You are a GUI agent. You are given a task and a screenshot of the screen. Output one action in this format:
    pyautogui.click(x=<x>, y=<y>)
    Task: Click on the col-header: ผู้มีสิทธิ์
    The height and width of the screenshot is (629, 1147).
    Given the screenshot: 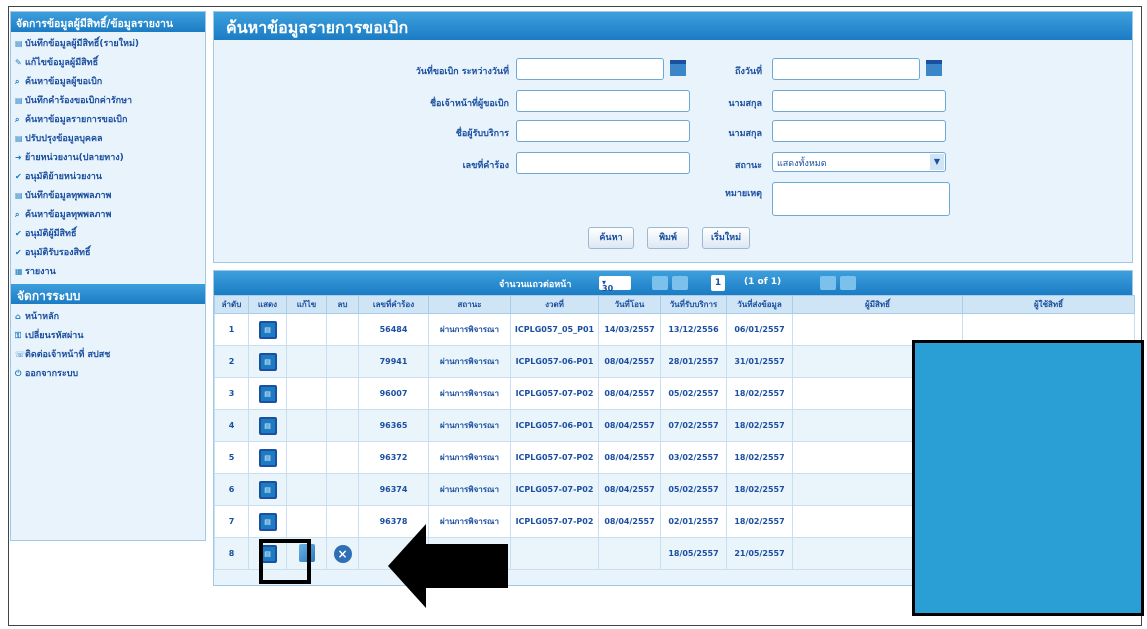 What is the action you would take?
    pyautogui.click(x=877, y=304)
    